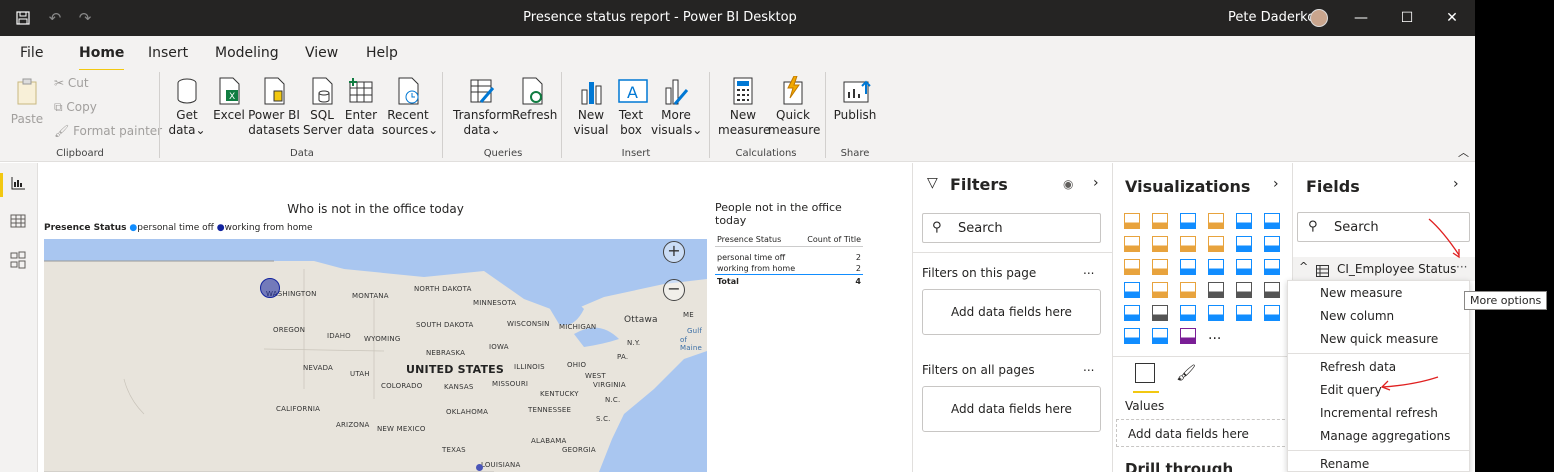 The width and height of the screenshot is (1554, 472). Describe the element at coordinates (1379, 339) in the screenshot. I see `menu-item-new-quick-measure: New quick measure` at that location.